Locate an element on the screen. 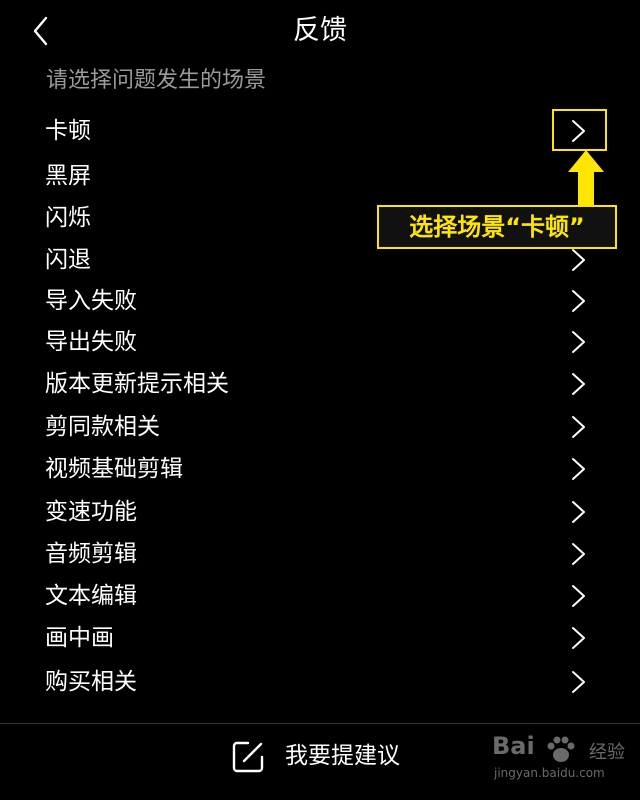 The image size is (640, 800). list-item-update-prompt: 版本更新提示相关 is located at coordinates (320, 384).